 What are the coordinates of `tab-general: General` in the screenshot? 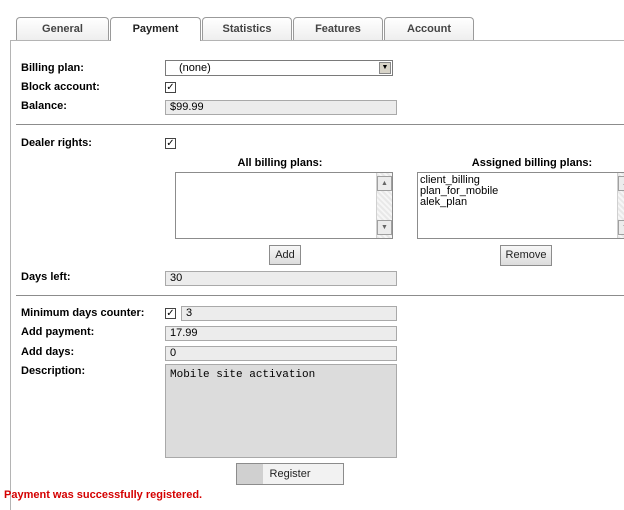 It's located at (62, 28).